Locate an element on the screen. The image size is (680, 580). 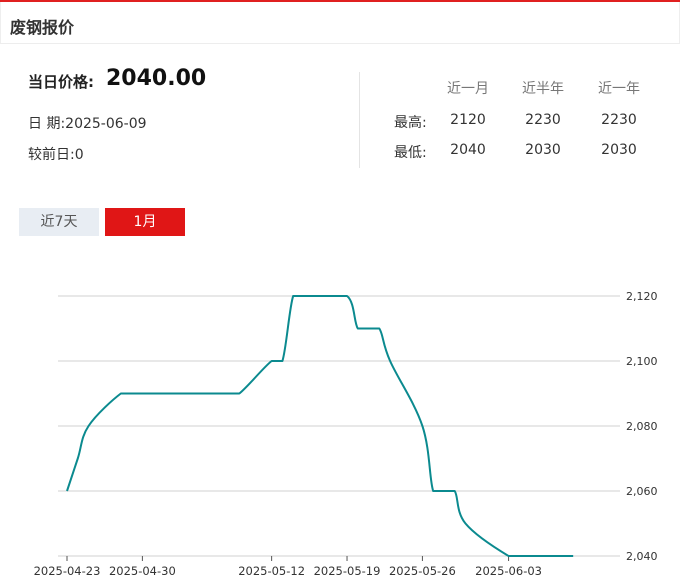
date-value: 2025-06-09 is located at coordinates (106, 124).